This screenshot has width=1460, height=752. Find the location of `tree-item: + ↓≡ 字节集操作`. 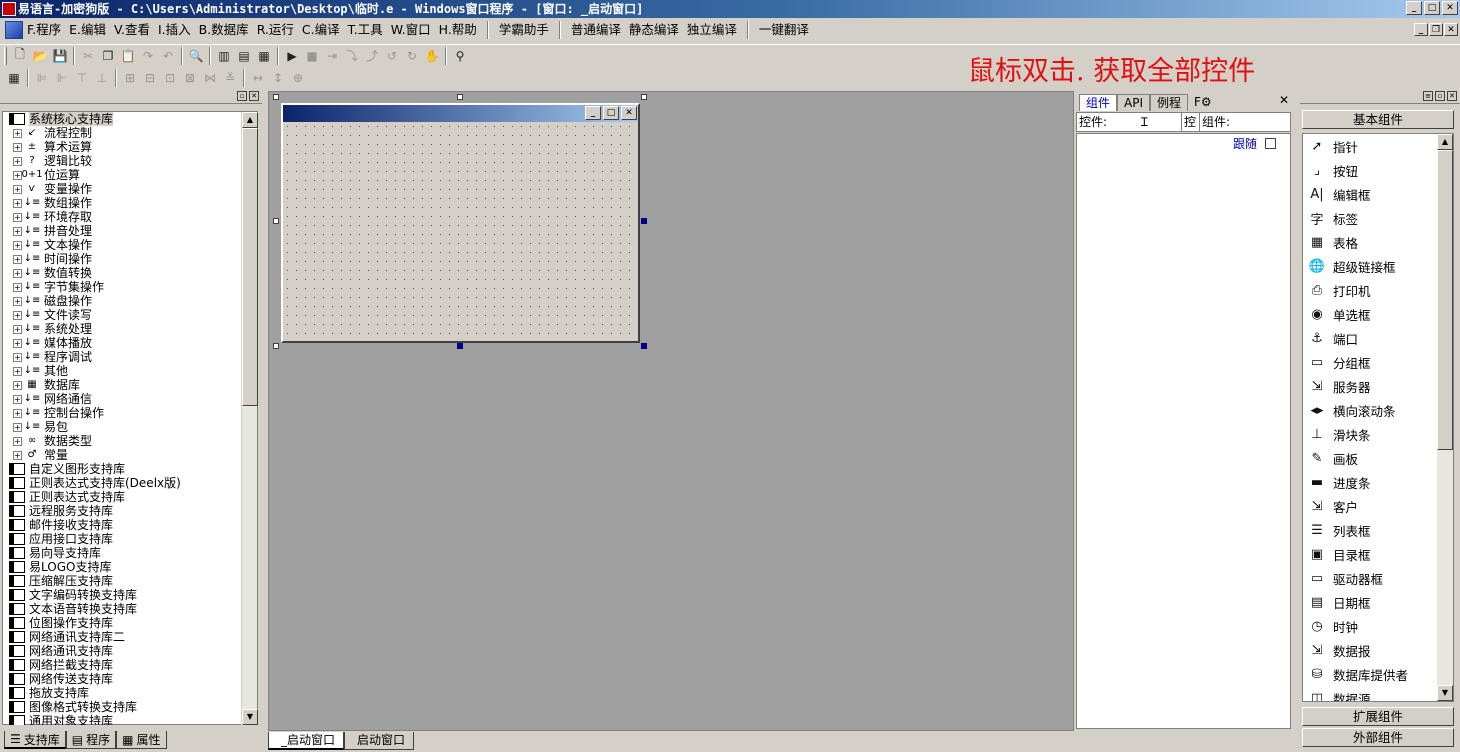

tree-item: + ↓≡ 字节集操作 is located at coordinates (122, 287).